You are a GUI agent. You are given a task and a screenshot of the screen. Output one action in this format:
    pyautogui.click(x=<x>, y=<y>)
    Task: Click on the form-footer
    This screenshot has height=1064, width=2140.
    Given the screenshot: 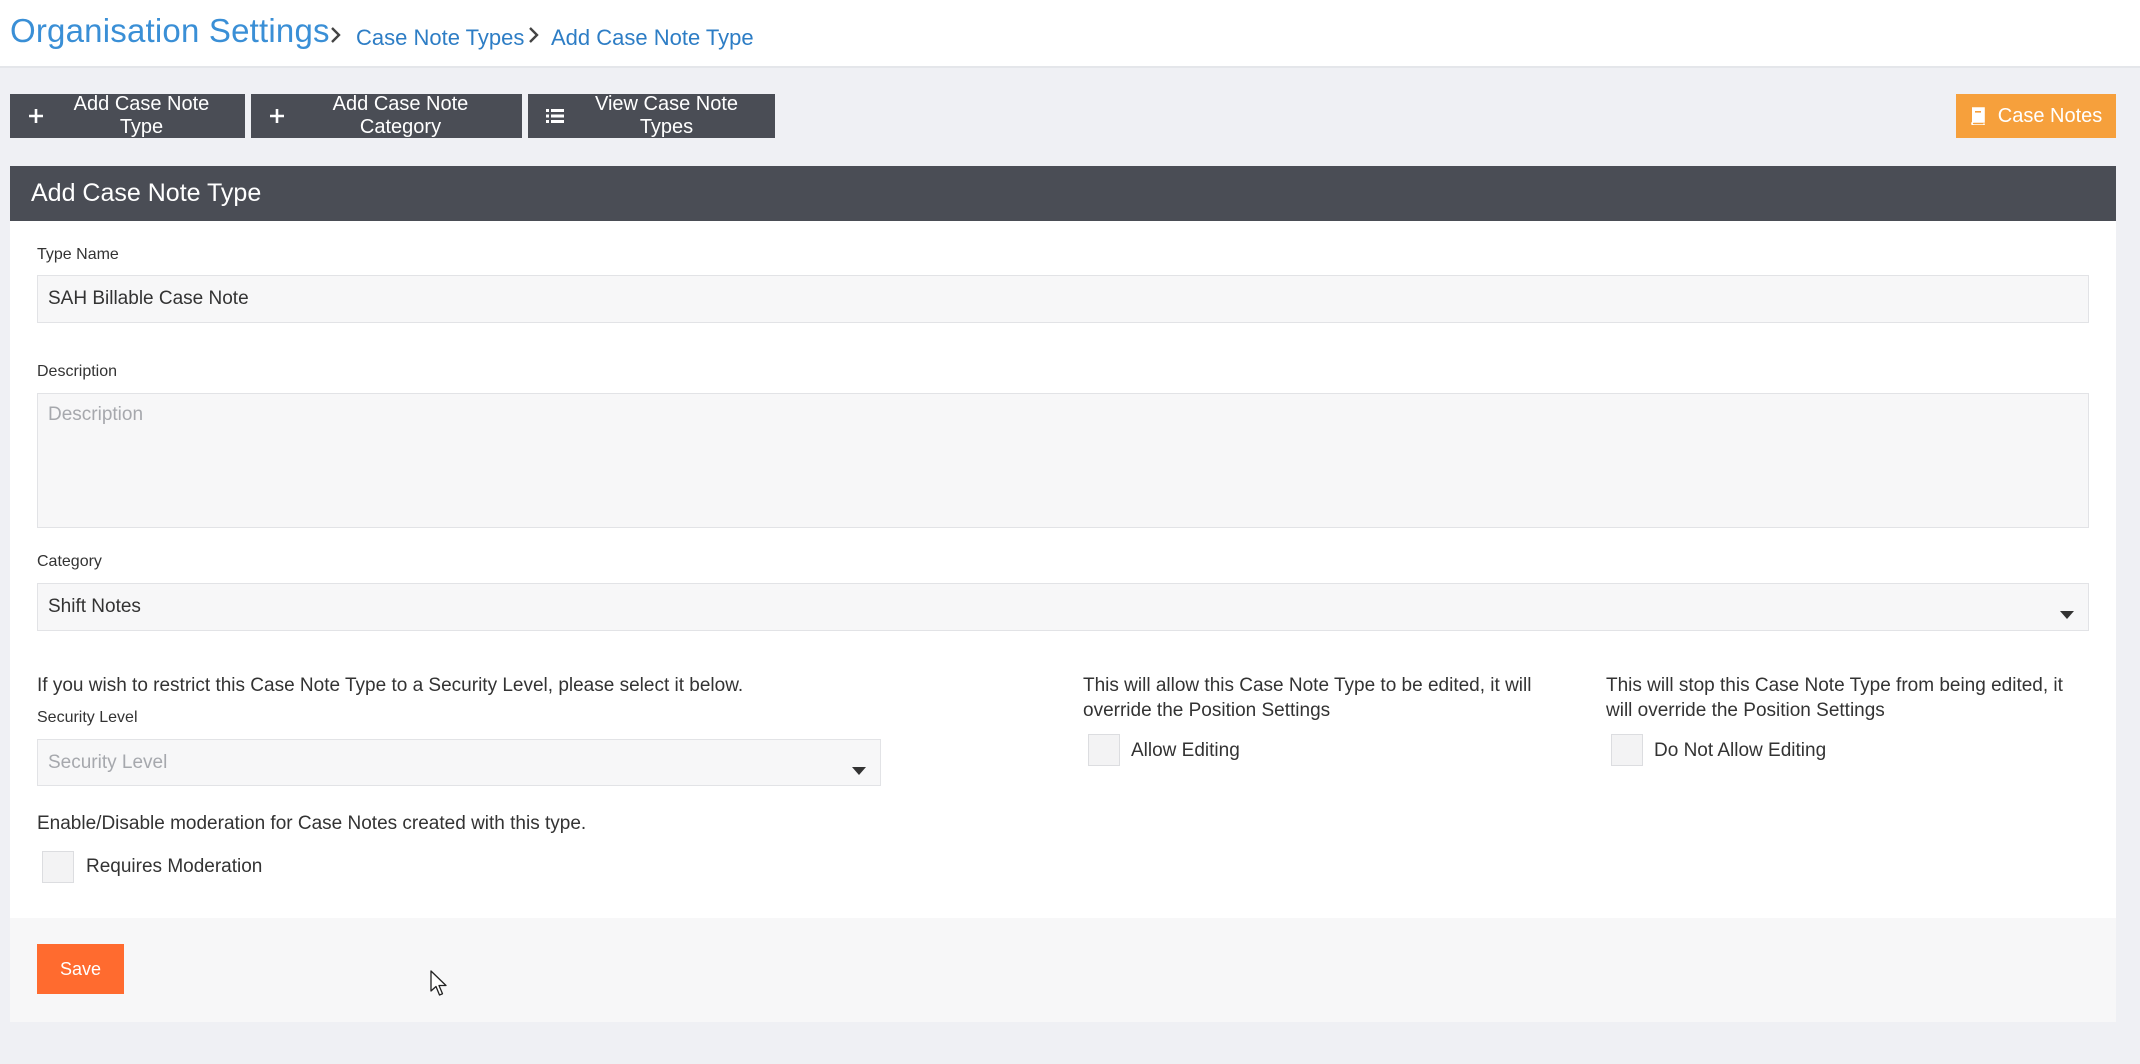 What is the action you would take?
    pyautogui.click(x=1063, y=970)
    